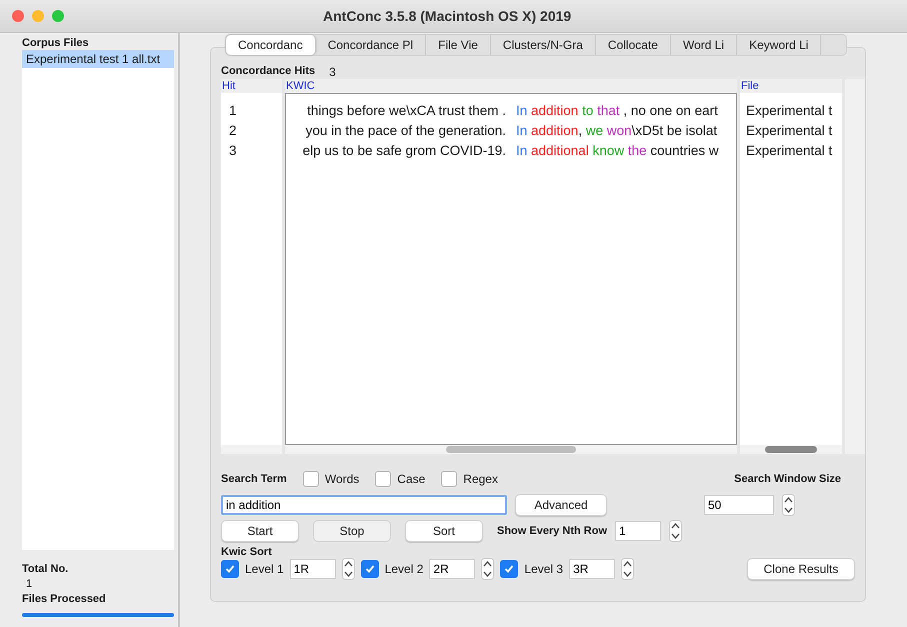  What do you see at coordinates (342, 479) in the screenshot?
I see `checkbox-label: Words` at bounding box center [342, 479].